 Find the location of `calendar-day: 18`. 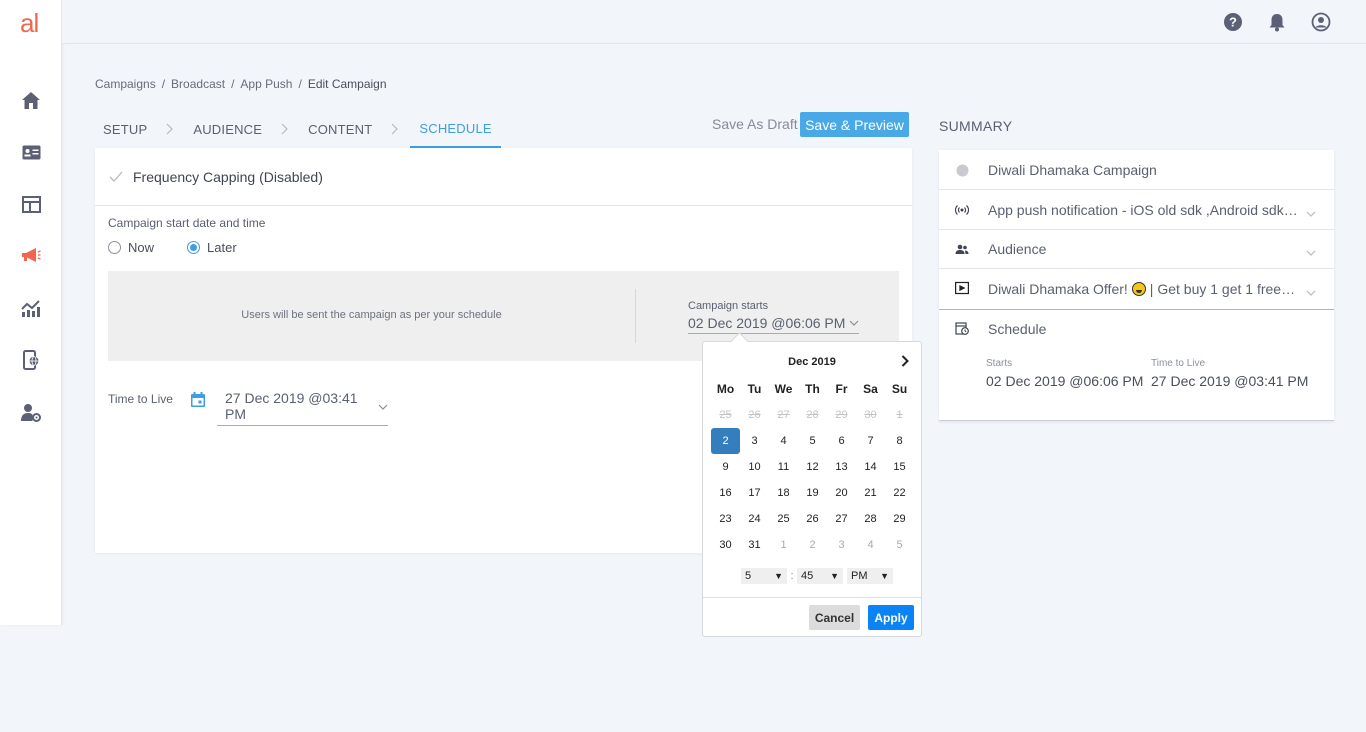

calendar-day: 18 is located at coordinates (783, 493).